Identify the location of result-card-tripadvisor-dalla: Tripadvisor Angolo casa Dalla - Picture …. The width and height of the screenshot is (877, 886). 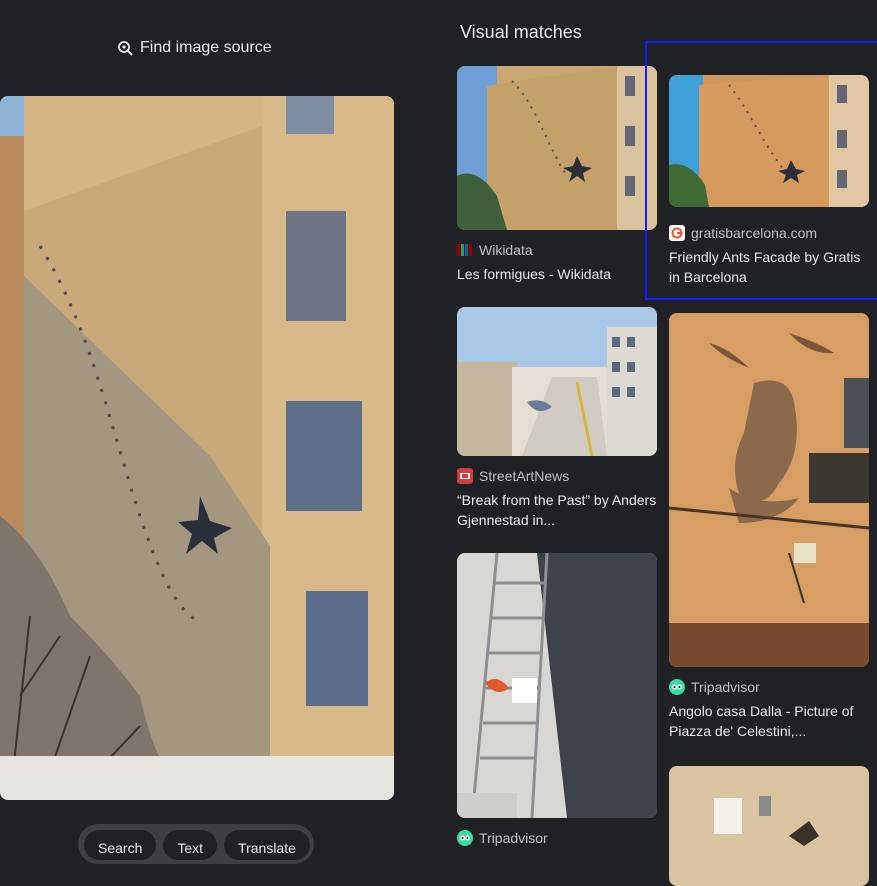
(769, 527).